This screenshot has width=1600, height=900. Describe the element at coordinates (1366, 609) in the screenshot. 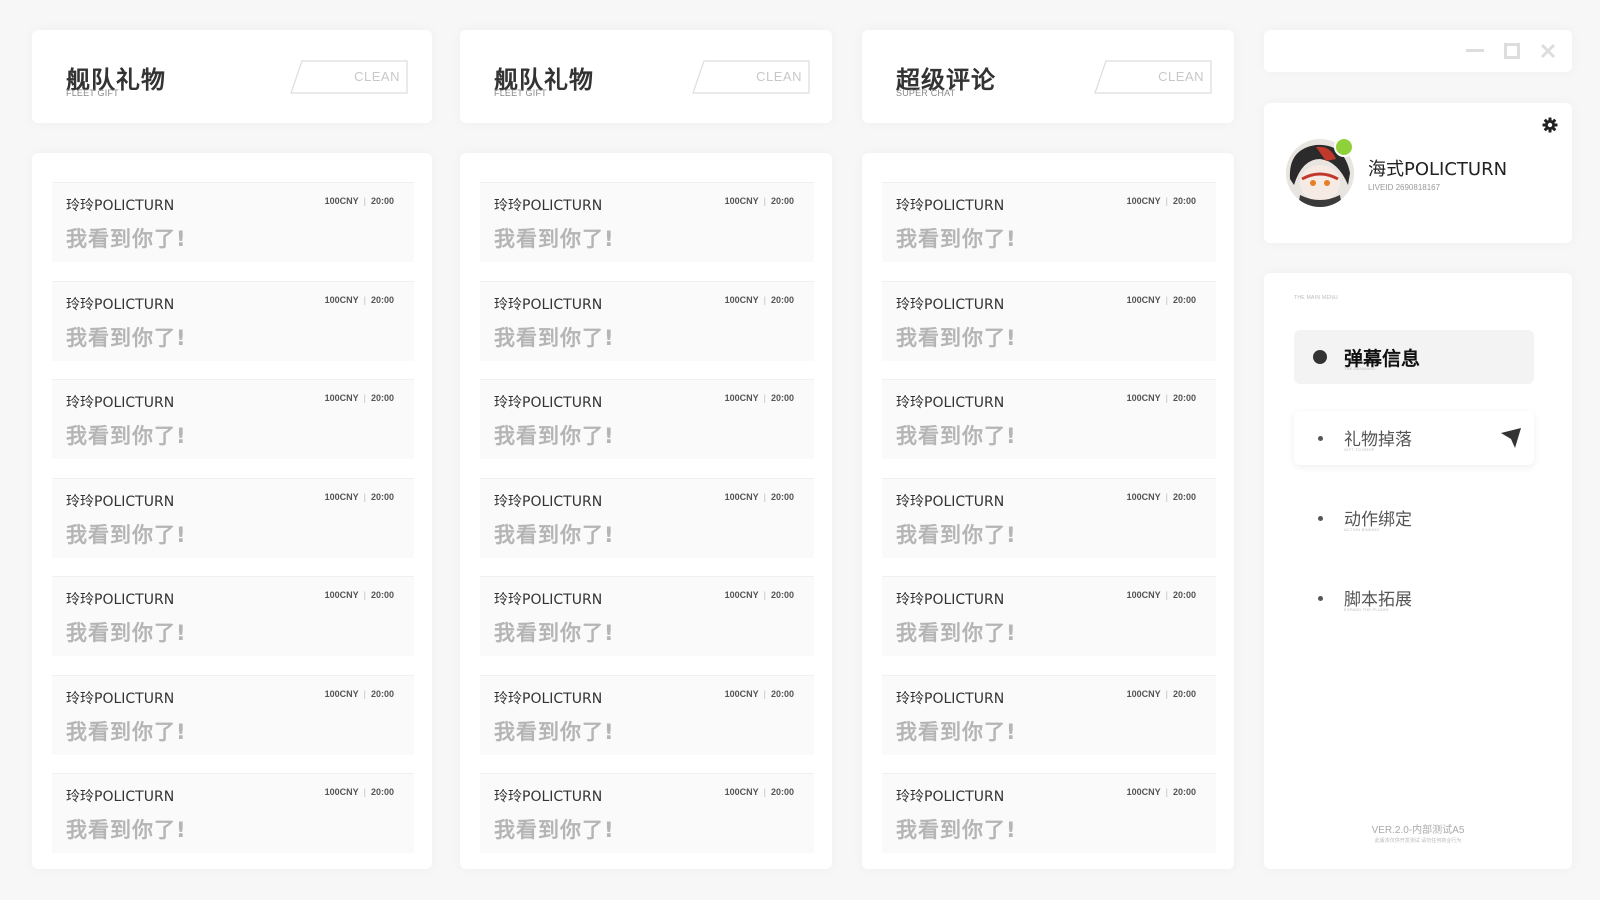

I see `menu-item-sub: EXPAND THE PLUGIN` at that location.